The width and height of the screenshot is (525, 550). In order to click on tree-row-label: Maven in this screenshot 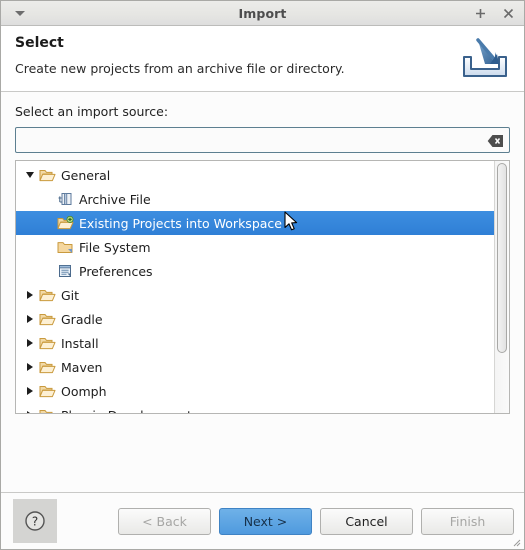, I will do `click(82, 367)`.